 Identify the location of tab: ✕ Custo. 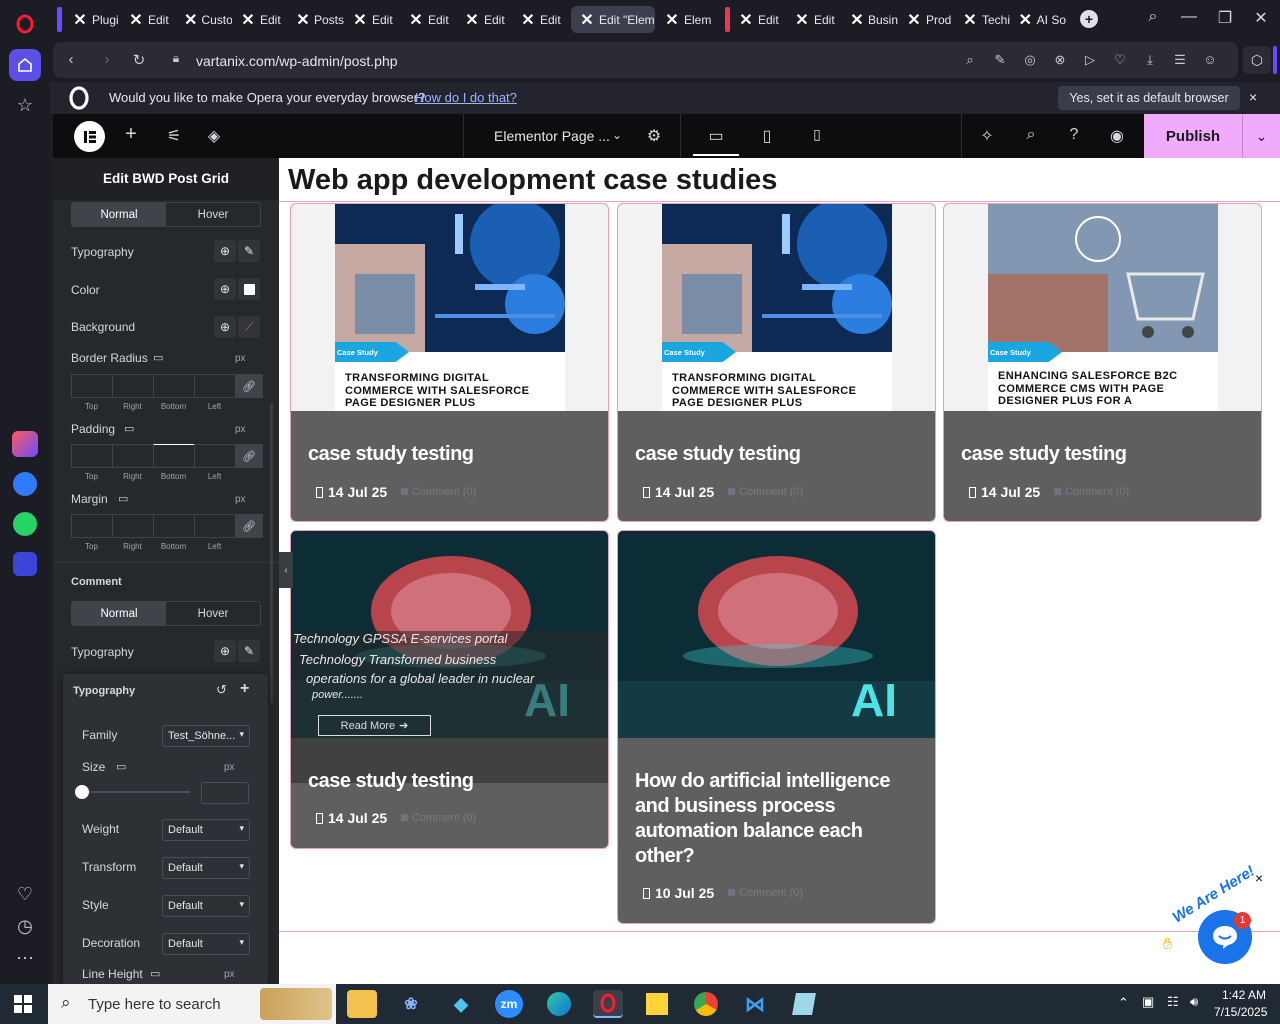
(204, 19).